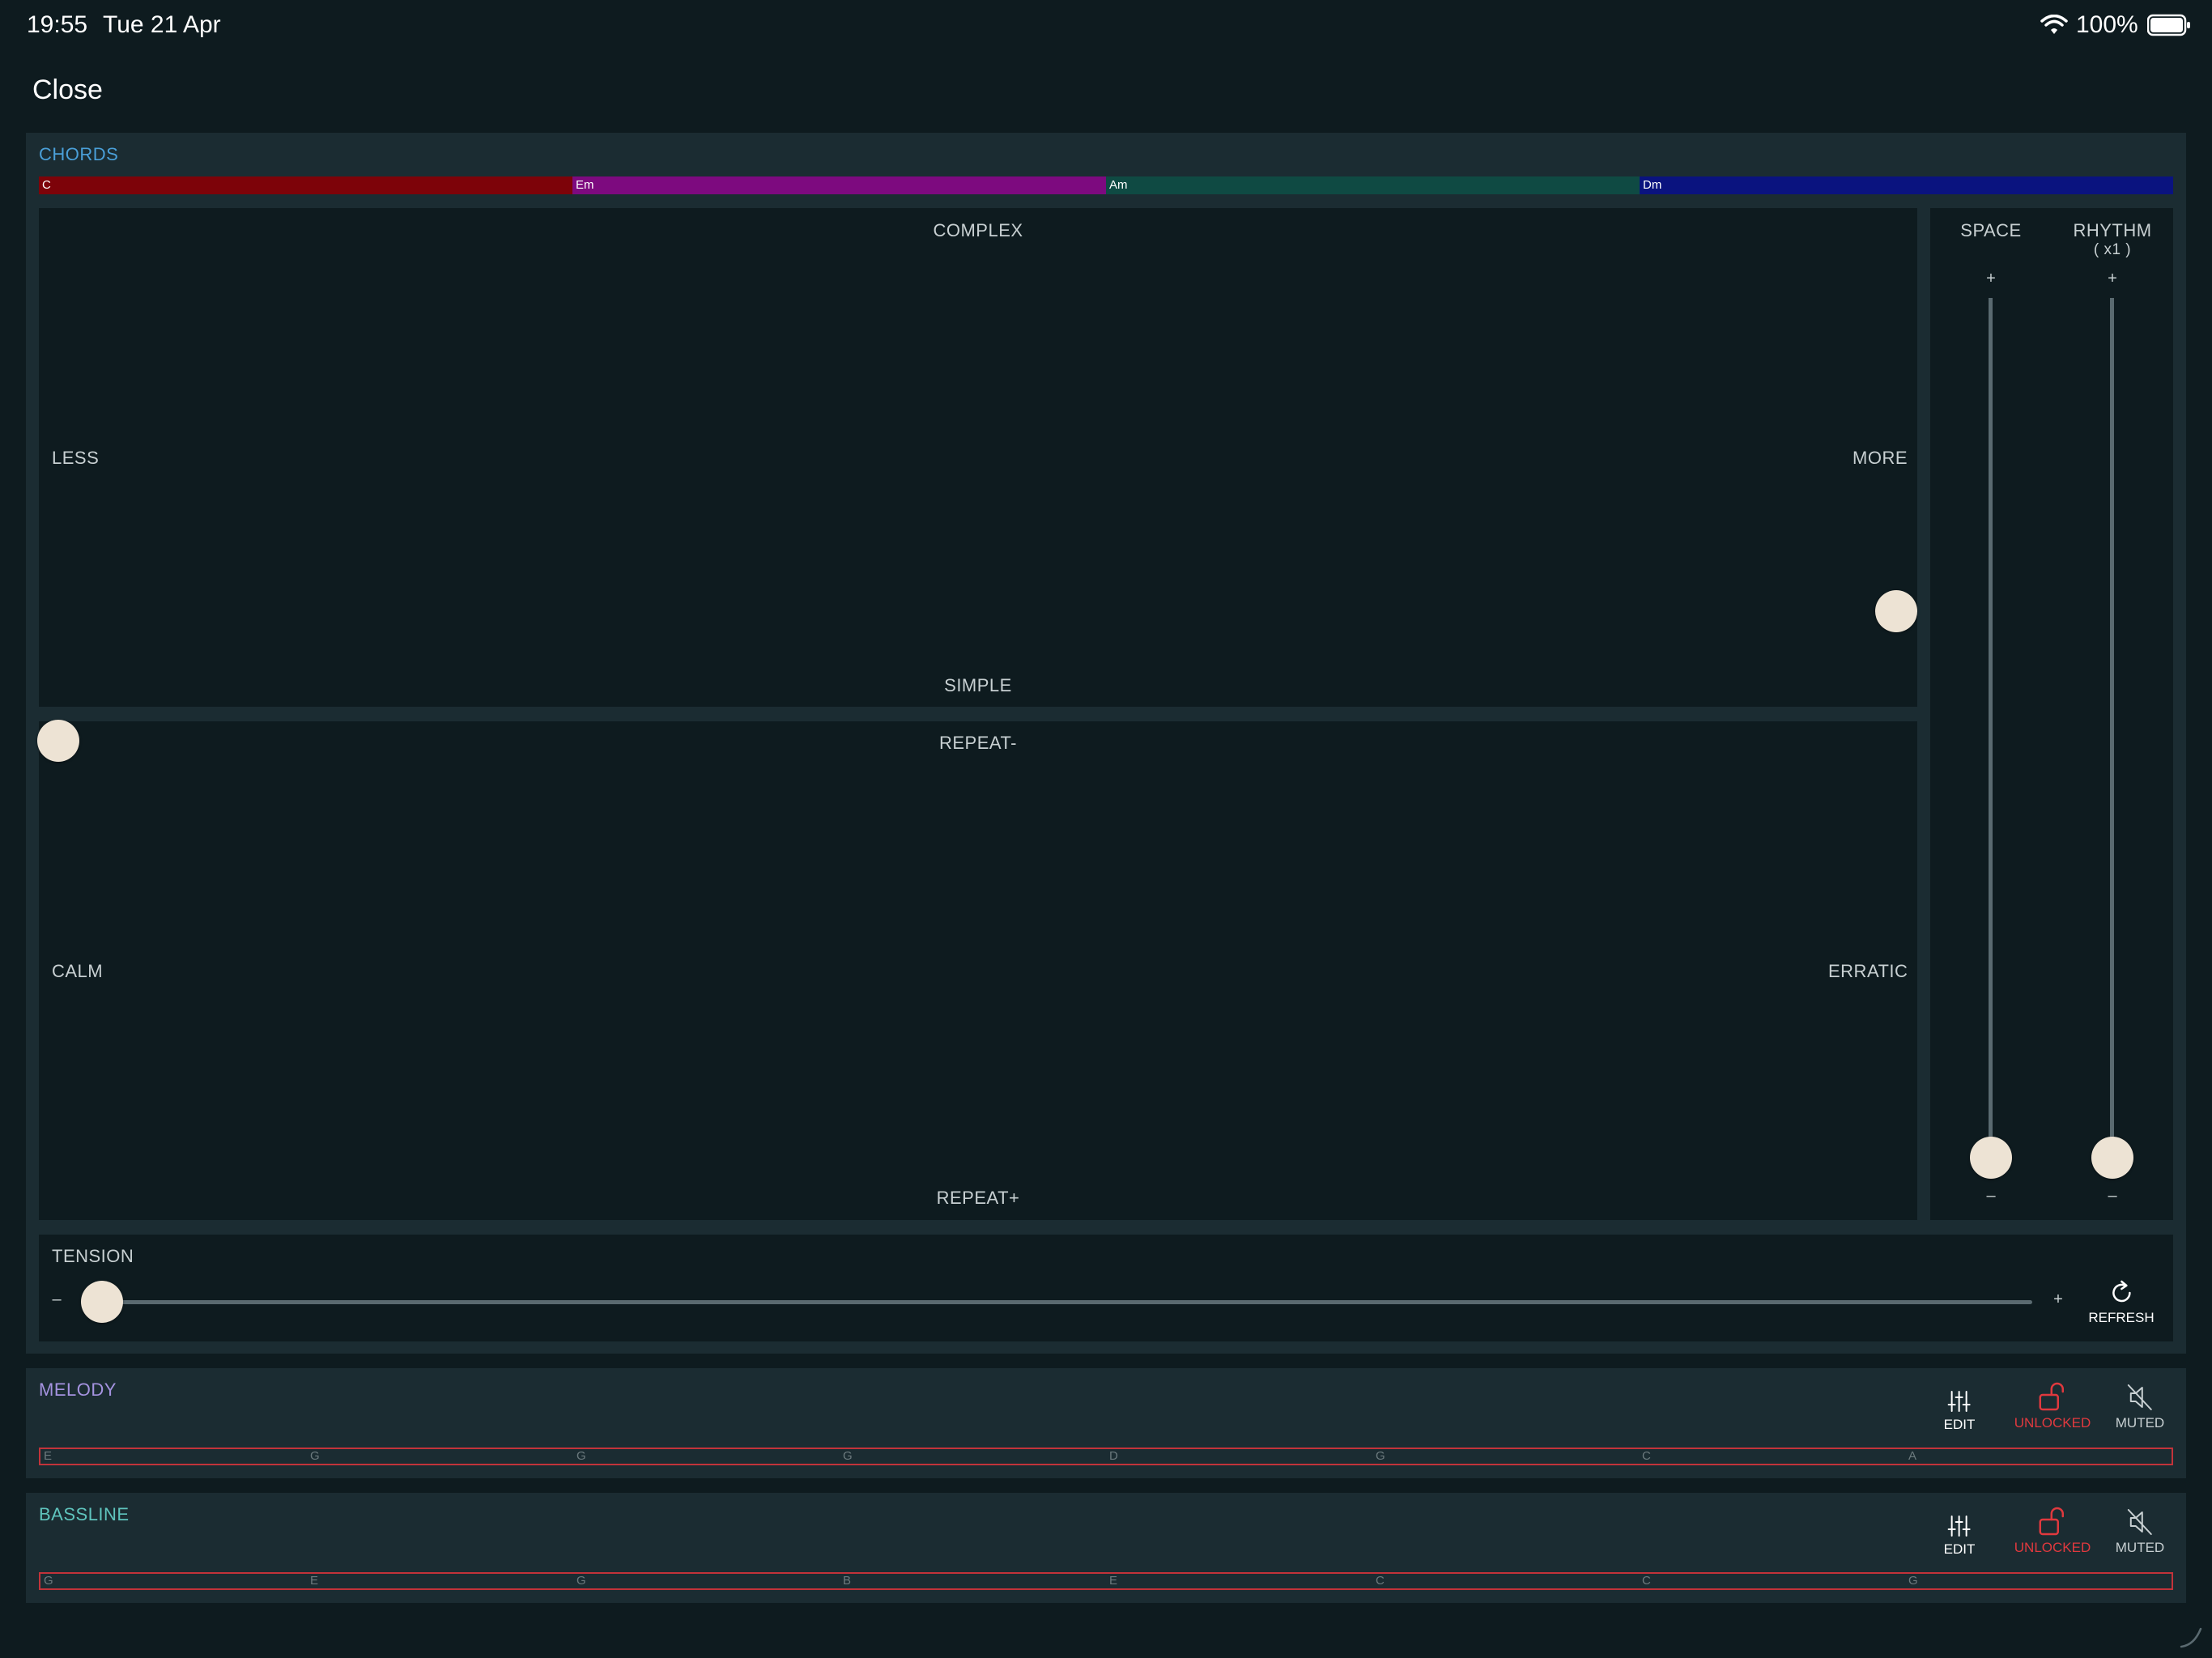 The width and height of the screenshot is (2212, 1658). Describe the element at coordinates (85, 1514) in the screenshot. I see `bassline-title: BASSLINE` at that location.